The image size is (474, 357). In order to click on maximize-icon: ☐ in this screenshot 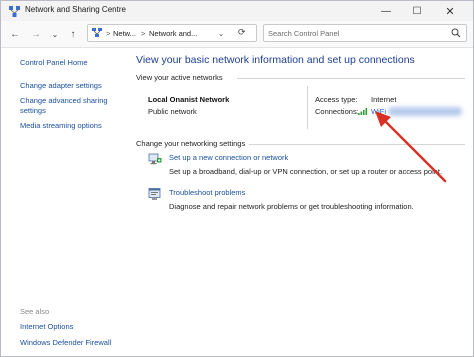, I will do `click(417, 11)`.